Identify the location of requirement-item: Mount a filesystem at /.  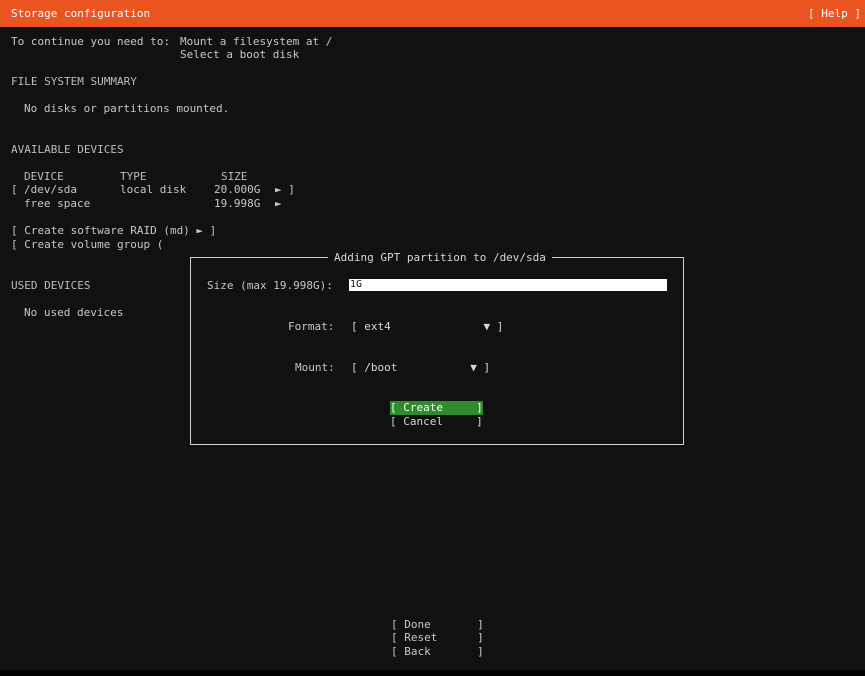
(256, 41).